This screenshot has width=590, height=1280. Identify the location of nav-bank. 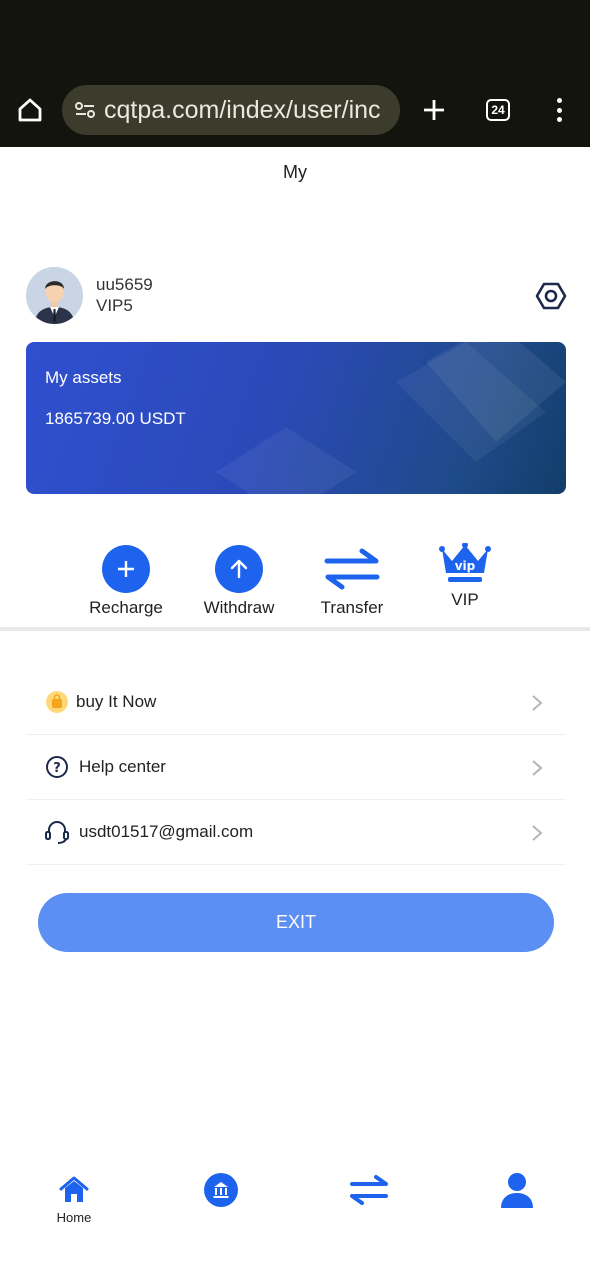
(221, 1190).